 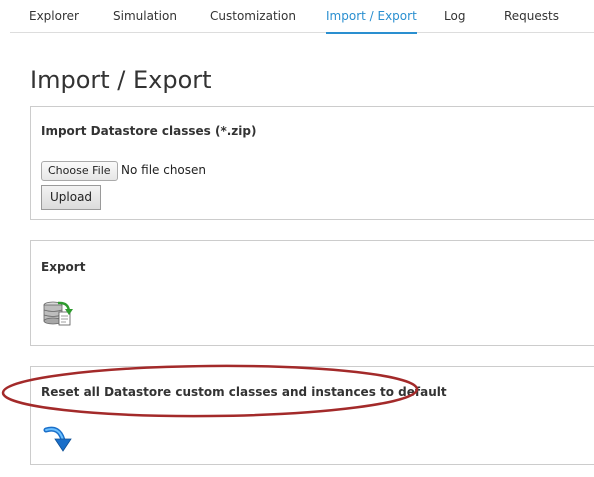 What do you see at coordinates (58, 439) in the screenshot?
I see `curved-arrow-down-icon` at bounding box center [58, 439].